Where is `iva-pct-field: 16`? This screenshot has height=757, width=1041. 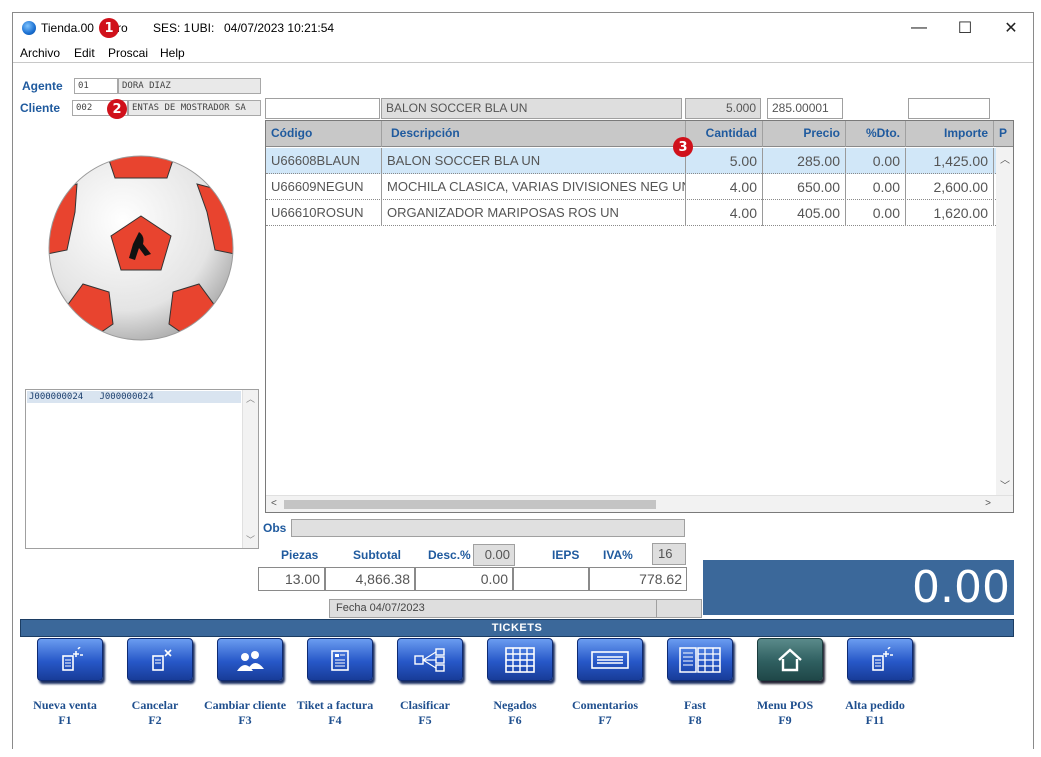 iva-pct-field: 16 is located at coordinates (669, 554).